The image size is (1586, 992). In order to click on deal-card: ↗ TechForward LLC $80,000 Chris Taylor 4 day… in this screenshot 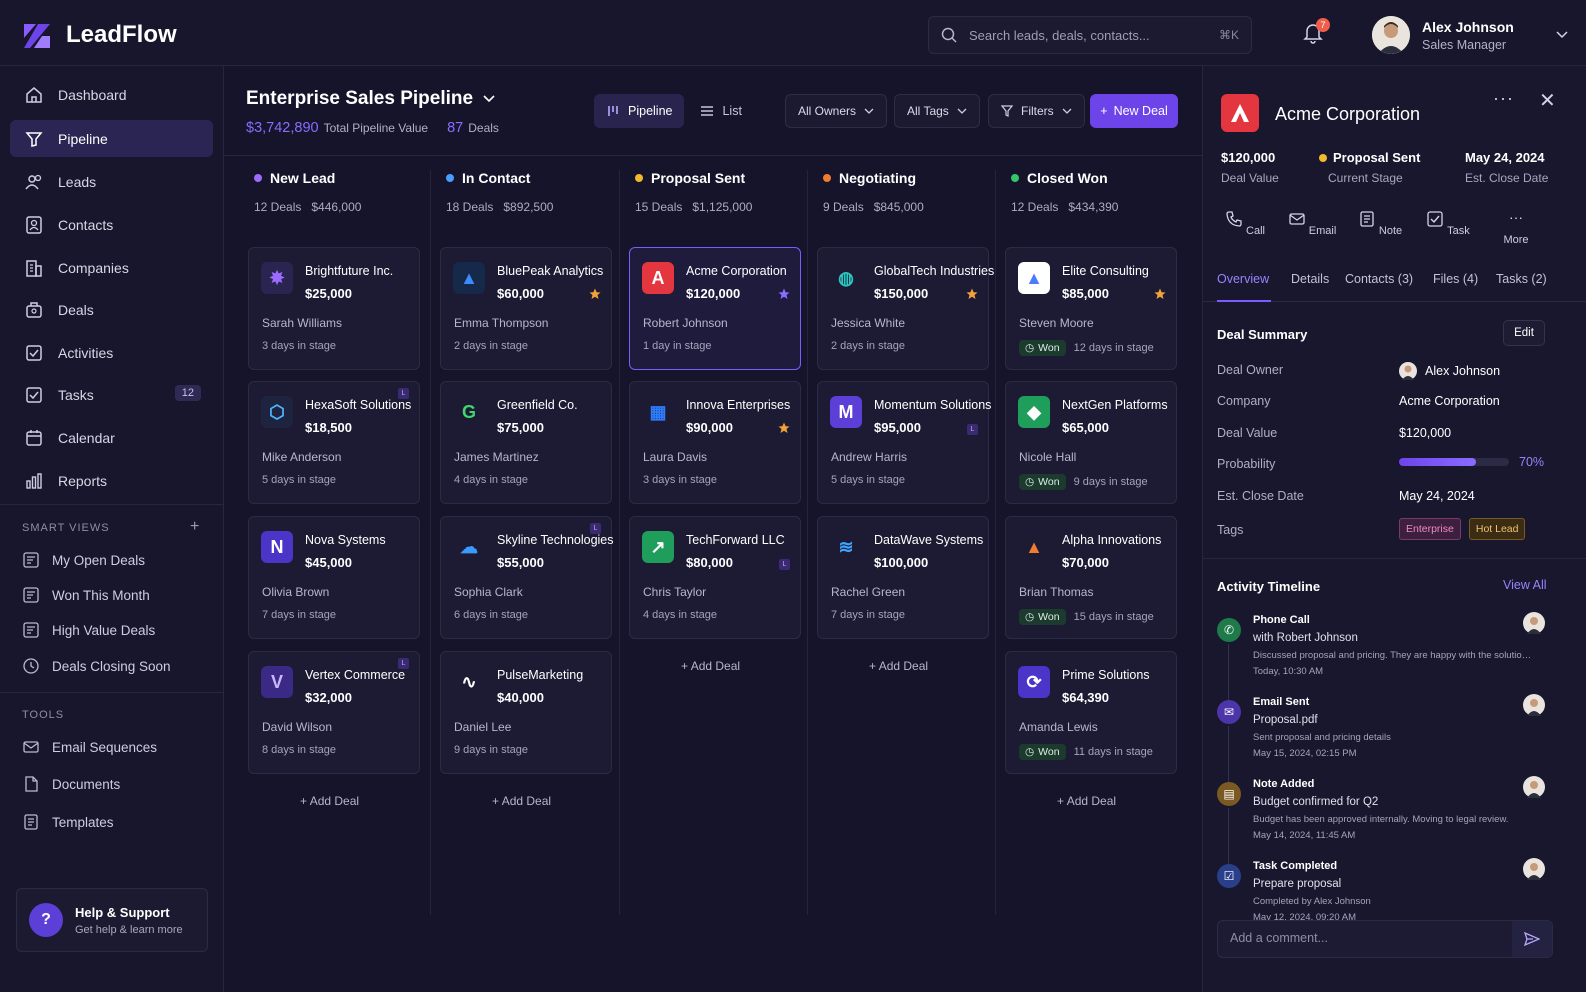, I will do `click(715, 577)`.